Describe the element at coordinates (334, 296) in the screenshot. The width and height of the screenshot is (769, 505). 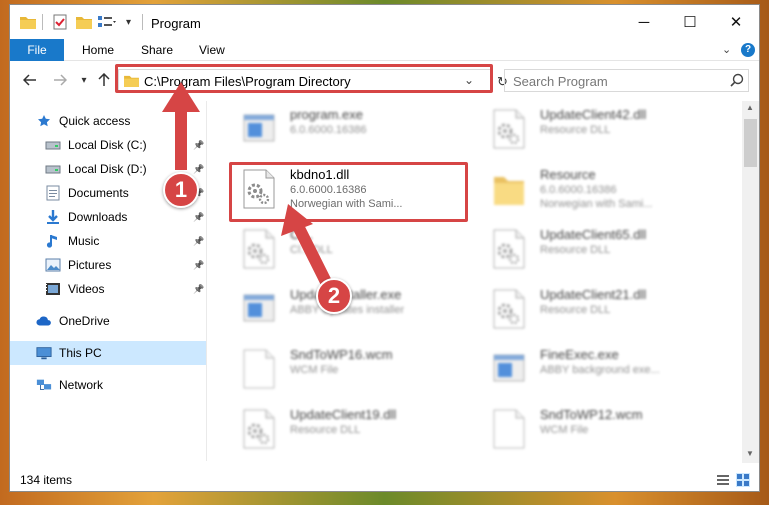
I see `step-2-marker: 2` at that location.